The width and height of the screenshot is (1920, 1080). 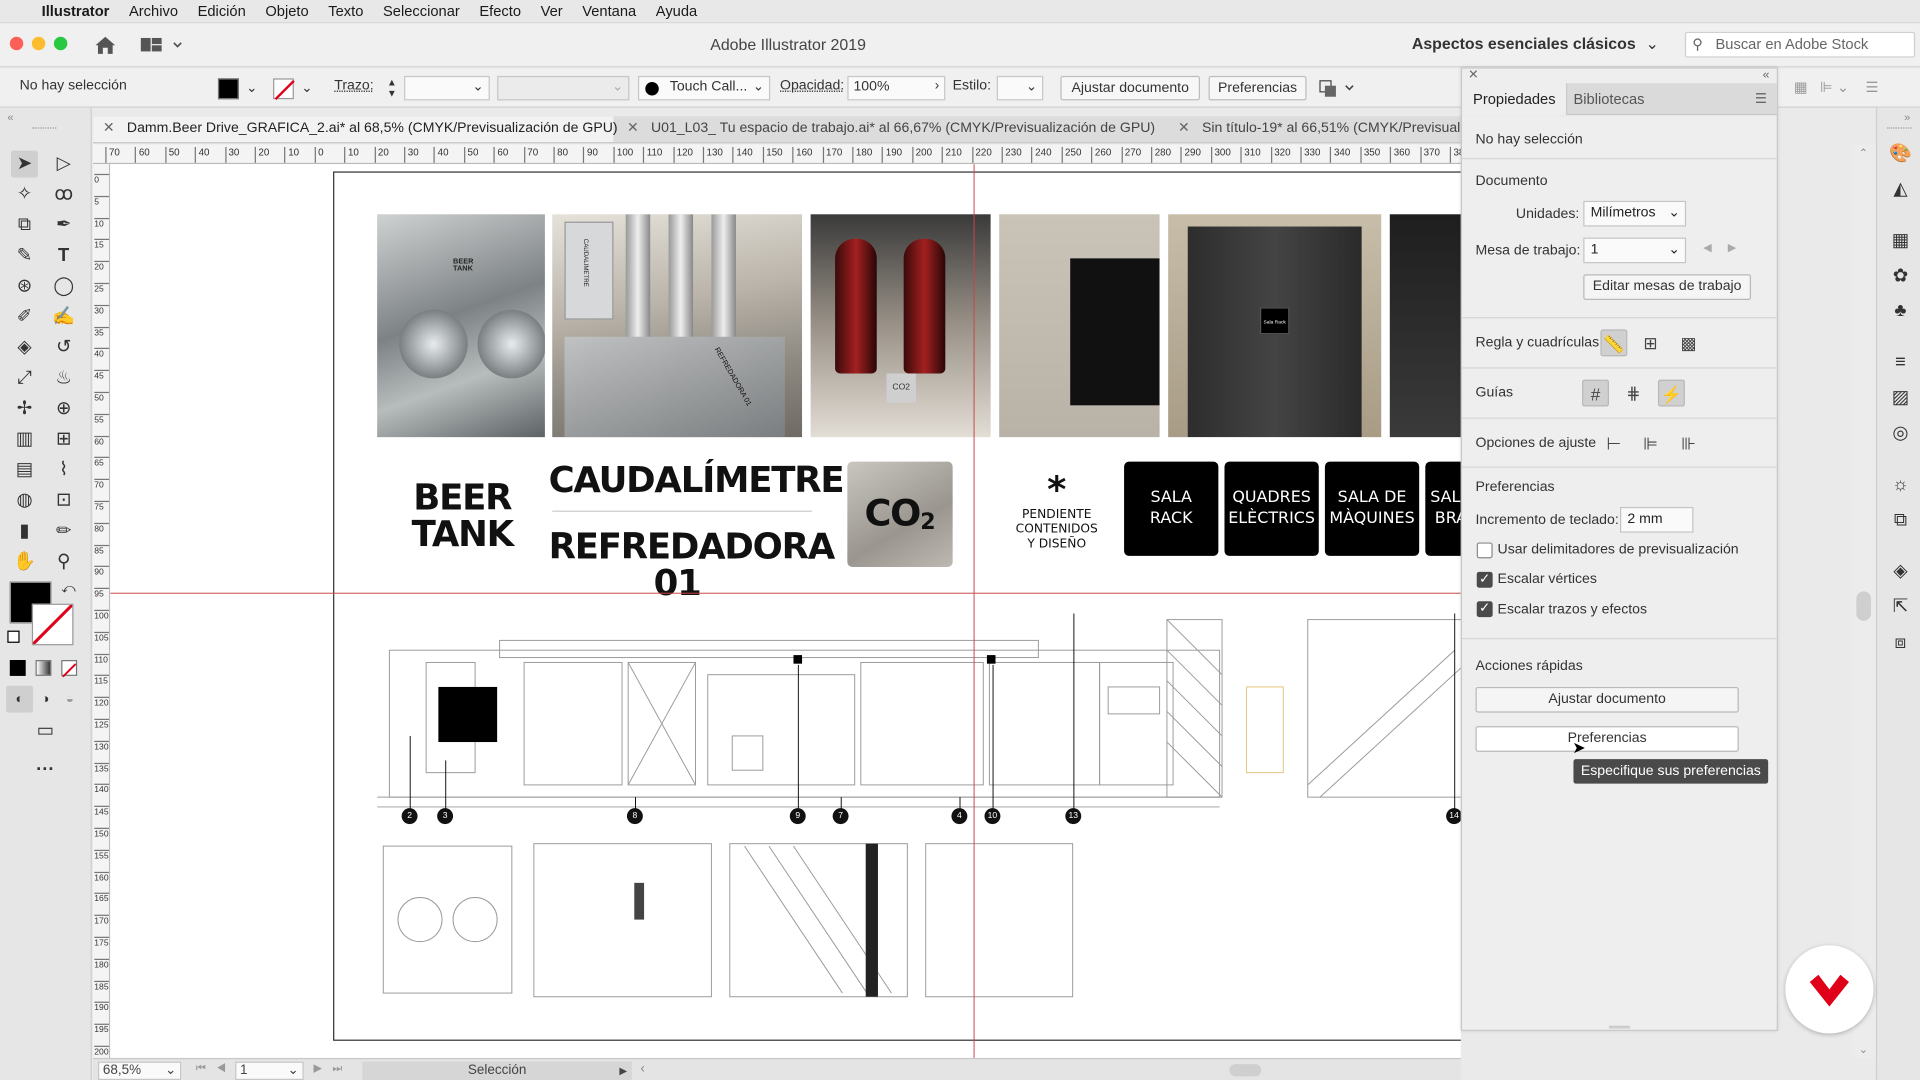 What do you see at coordinates (60, 43) in the screenshot?
I see `zoom-window-button` at bounding box center [60, 43].